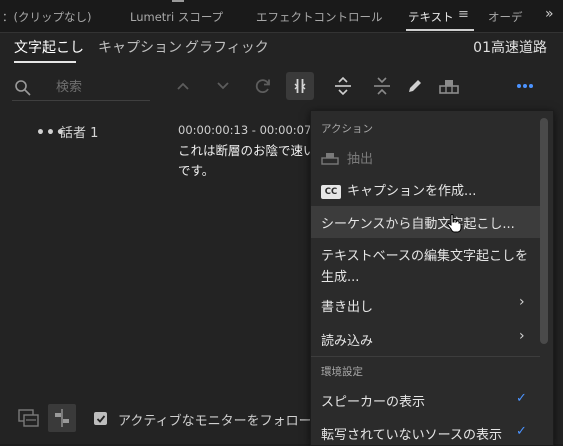  I want to click on more-options-button, so click(525, 86).